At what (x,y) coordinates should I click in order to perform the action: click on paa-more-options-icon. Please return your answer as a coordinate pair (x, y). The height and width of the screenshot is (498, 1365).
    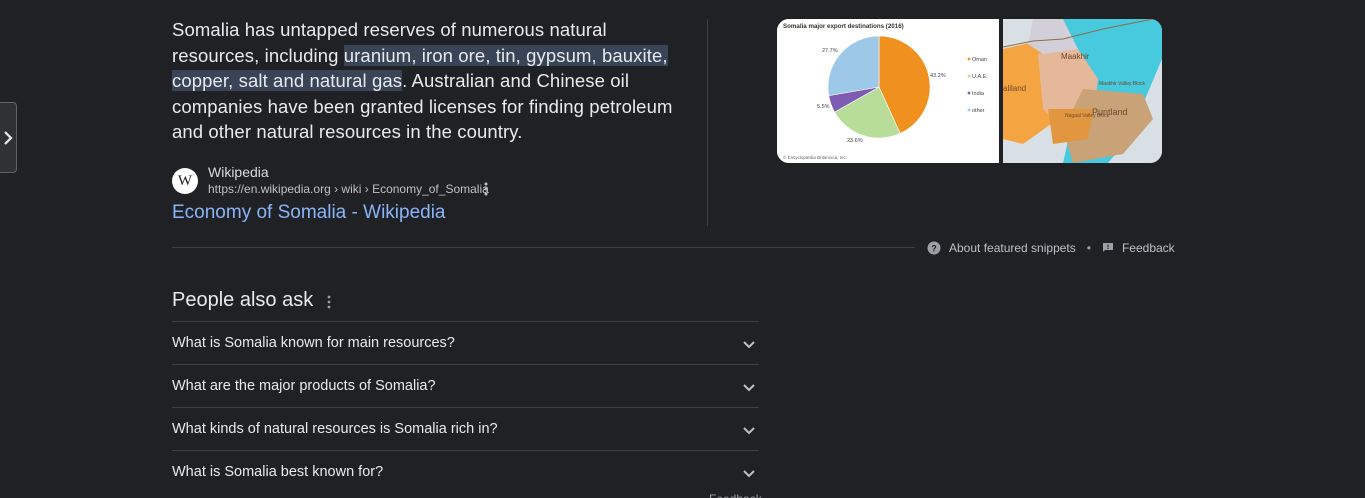
    Looking at the image, I should click on (329, 302).